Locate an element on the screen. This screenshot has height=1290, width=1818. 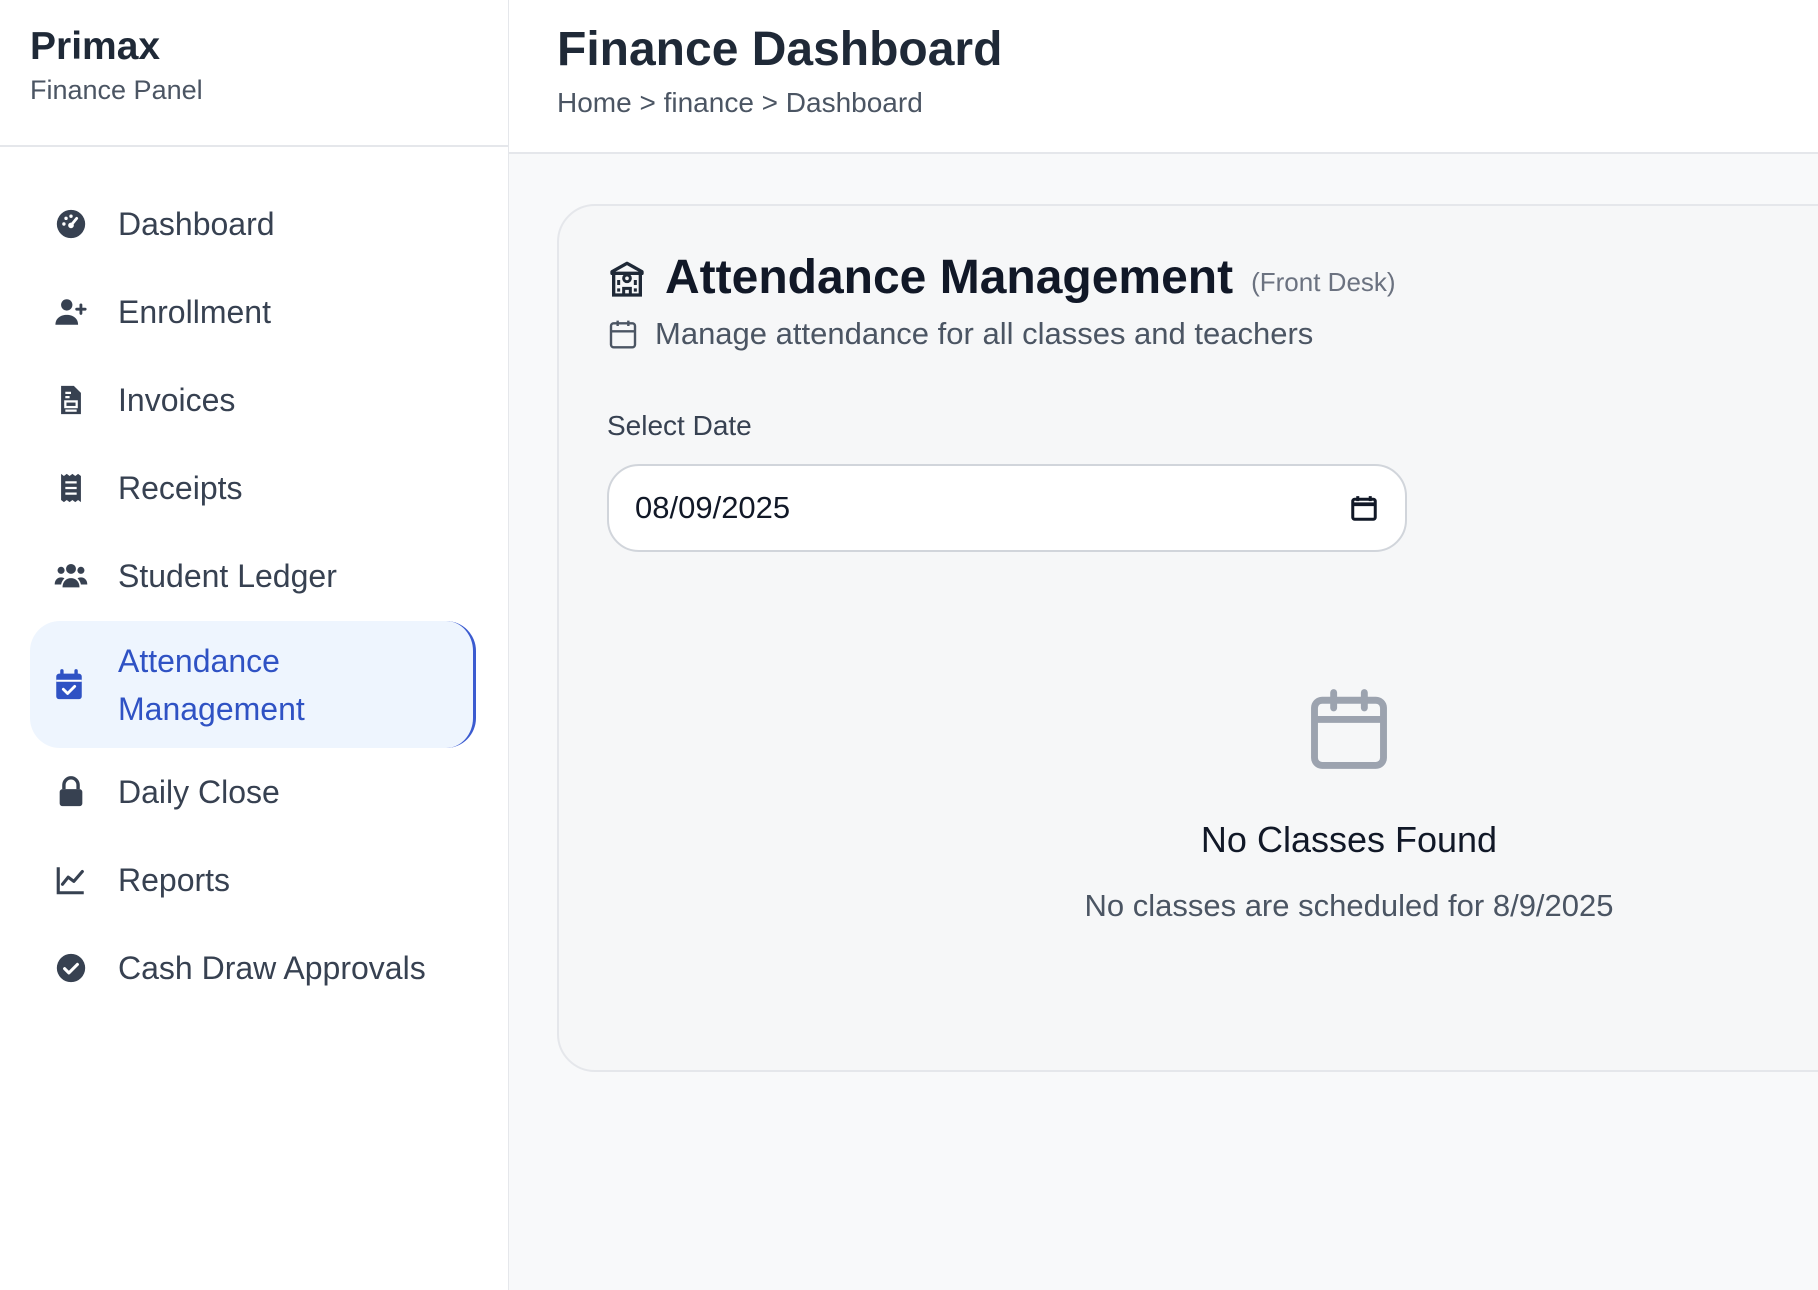
date-label: Select Date is located at coordinates (679, 425).